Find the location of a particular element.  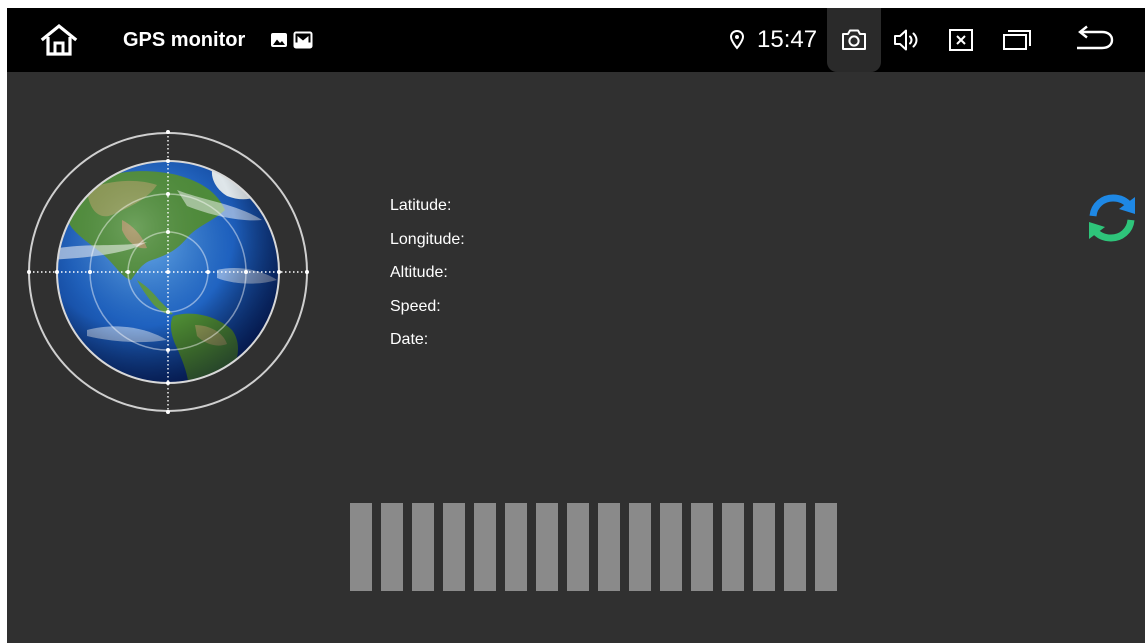

date-label: Date: is located at coordinates (409, 339).